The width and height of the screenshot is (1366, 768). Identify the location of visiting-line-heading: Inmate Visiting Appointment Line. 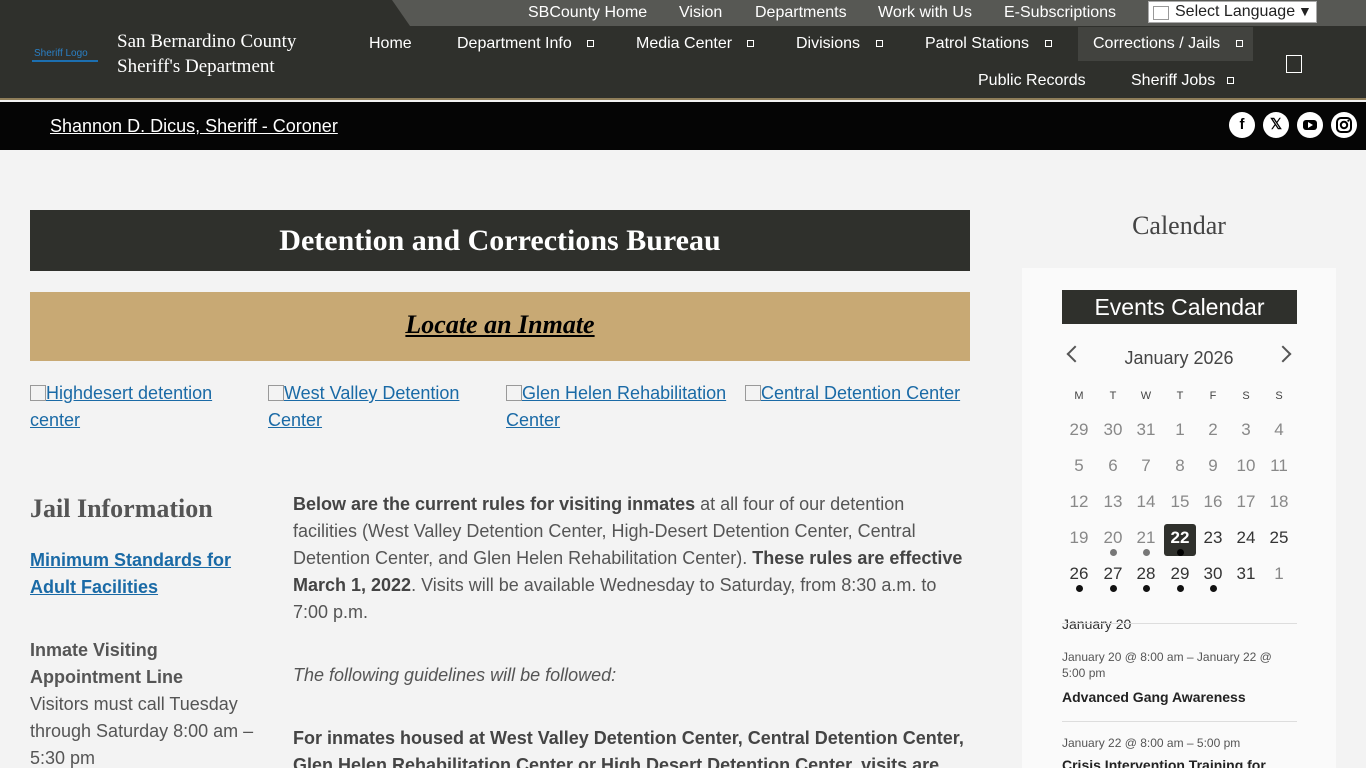
(106, 663).